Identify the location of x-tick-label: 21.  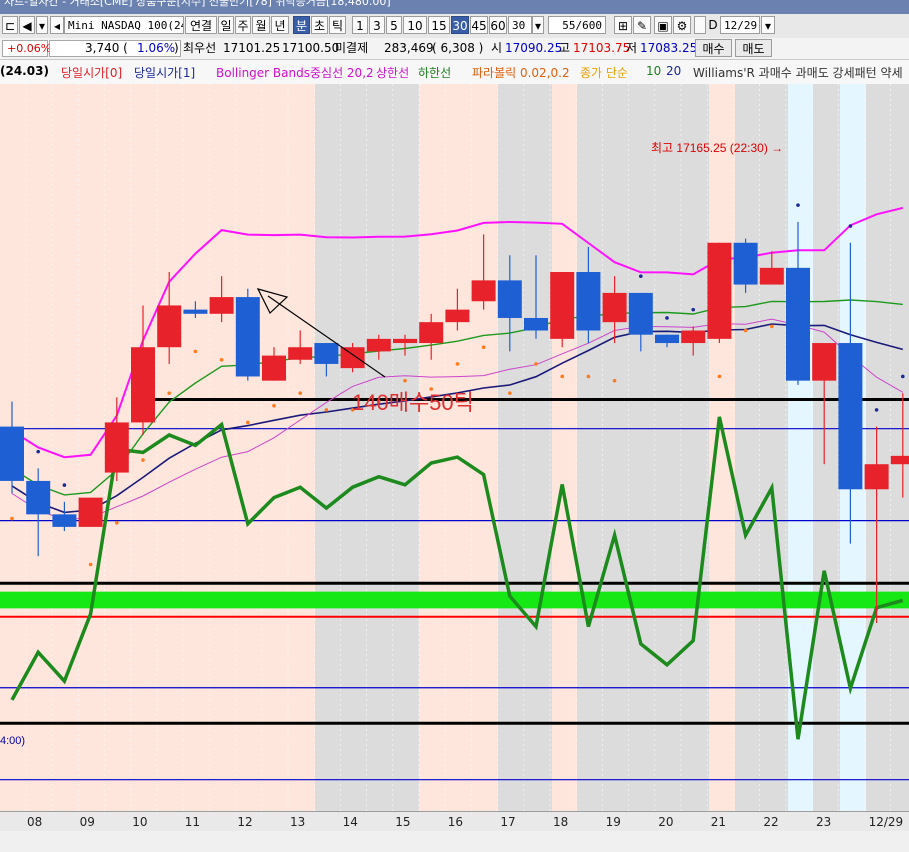
(718, 822).